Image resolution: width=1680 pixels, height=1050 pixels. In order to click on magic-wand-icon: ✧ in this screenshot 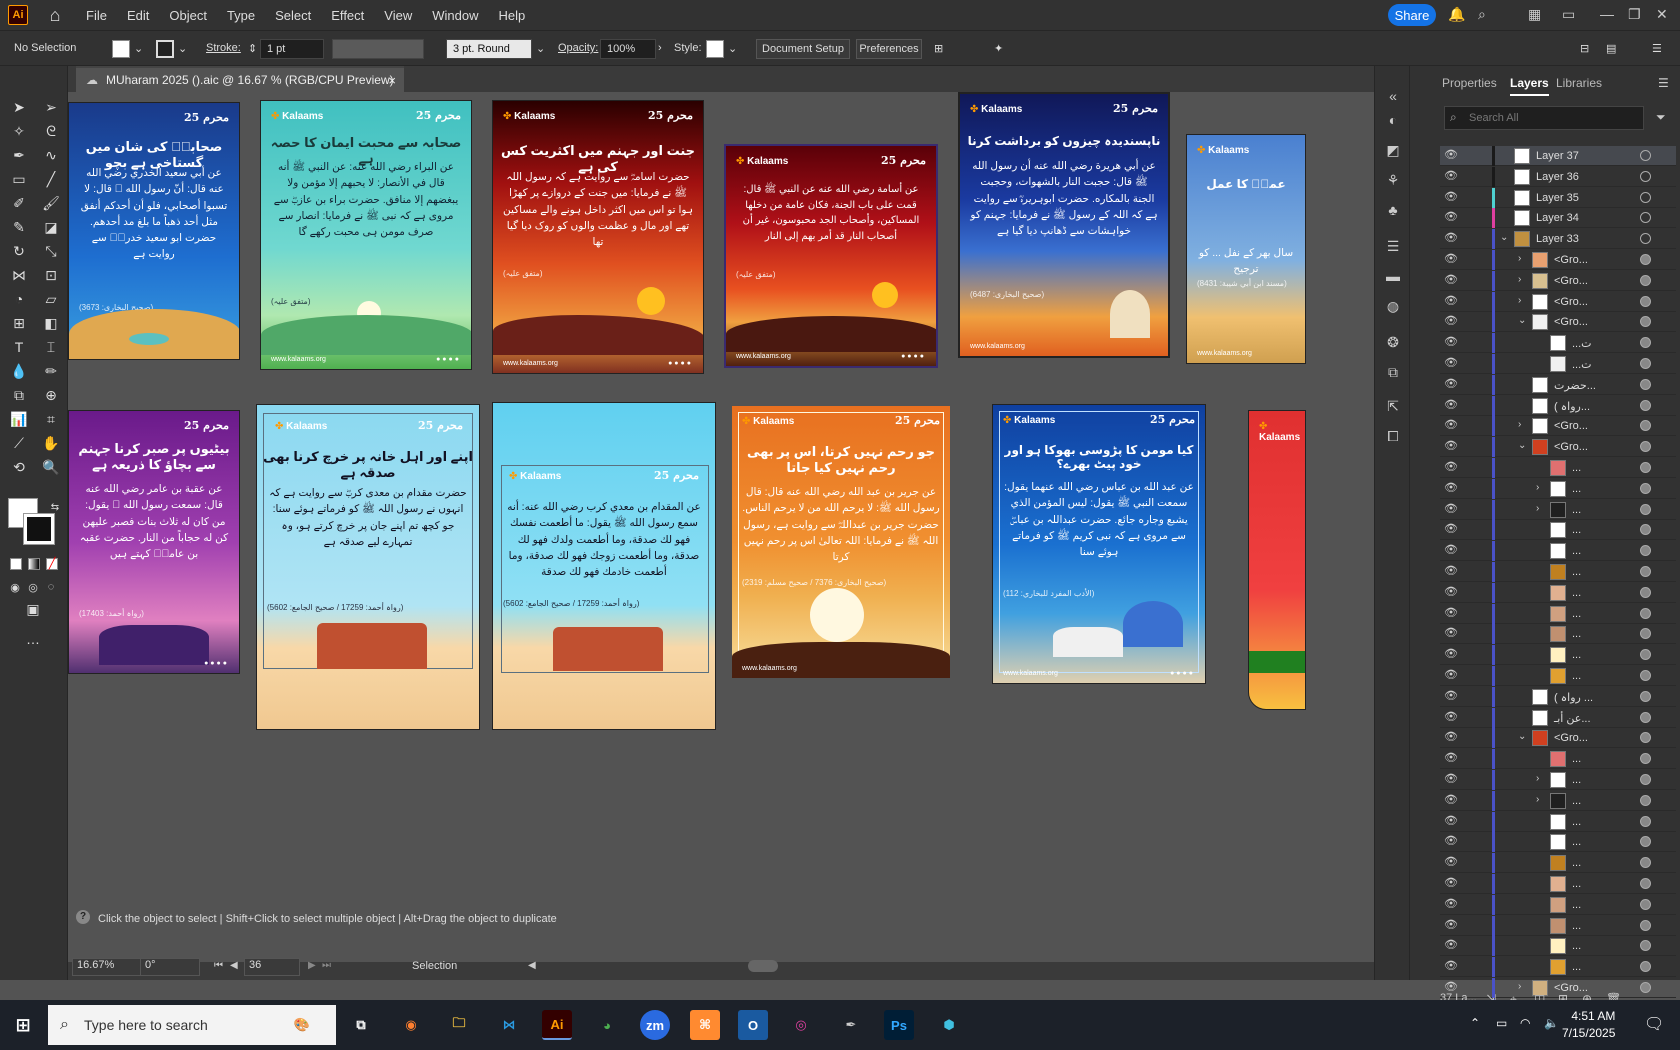, I will do `click(19, 131)`.